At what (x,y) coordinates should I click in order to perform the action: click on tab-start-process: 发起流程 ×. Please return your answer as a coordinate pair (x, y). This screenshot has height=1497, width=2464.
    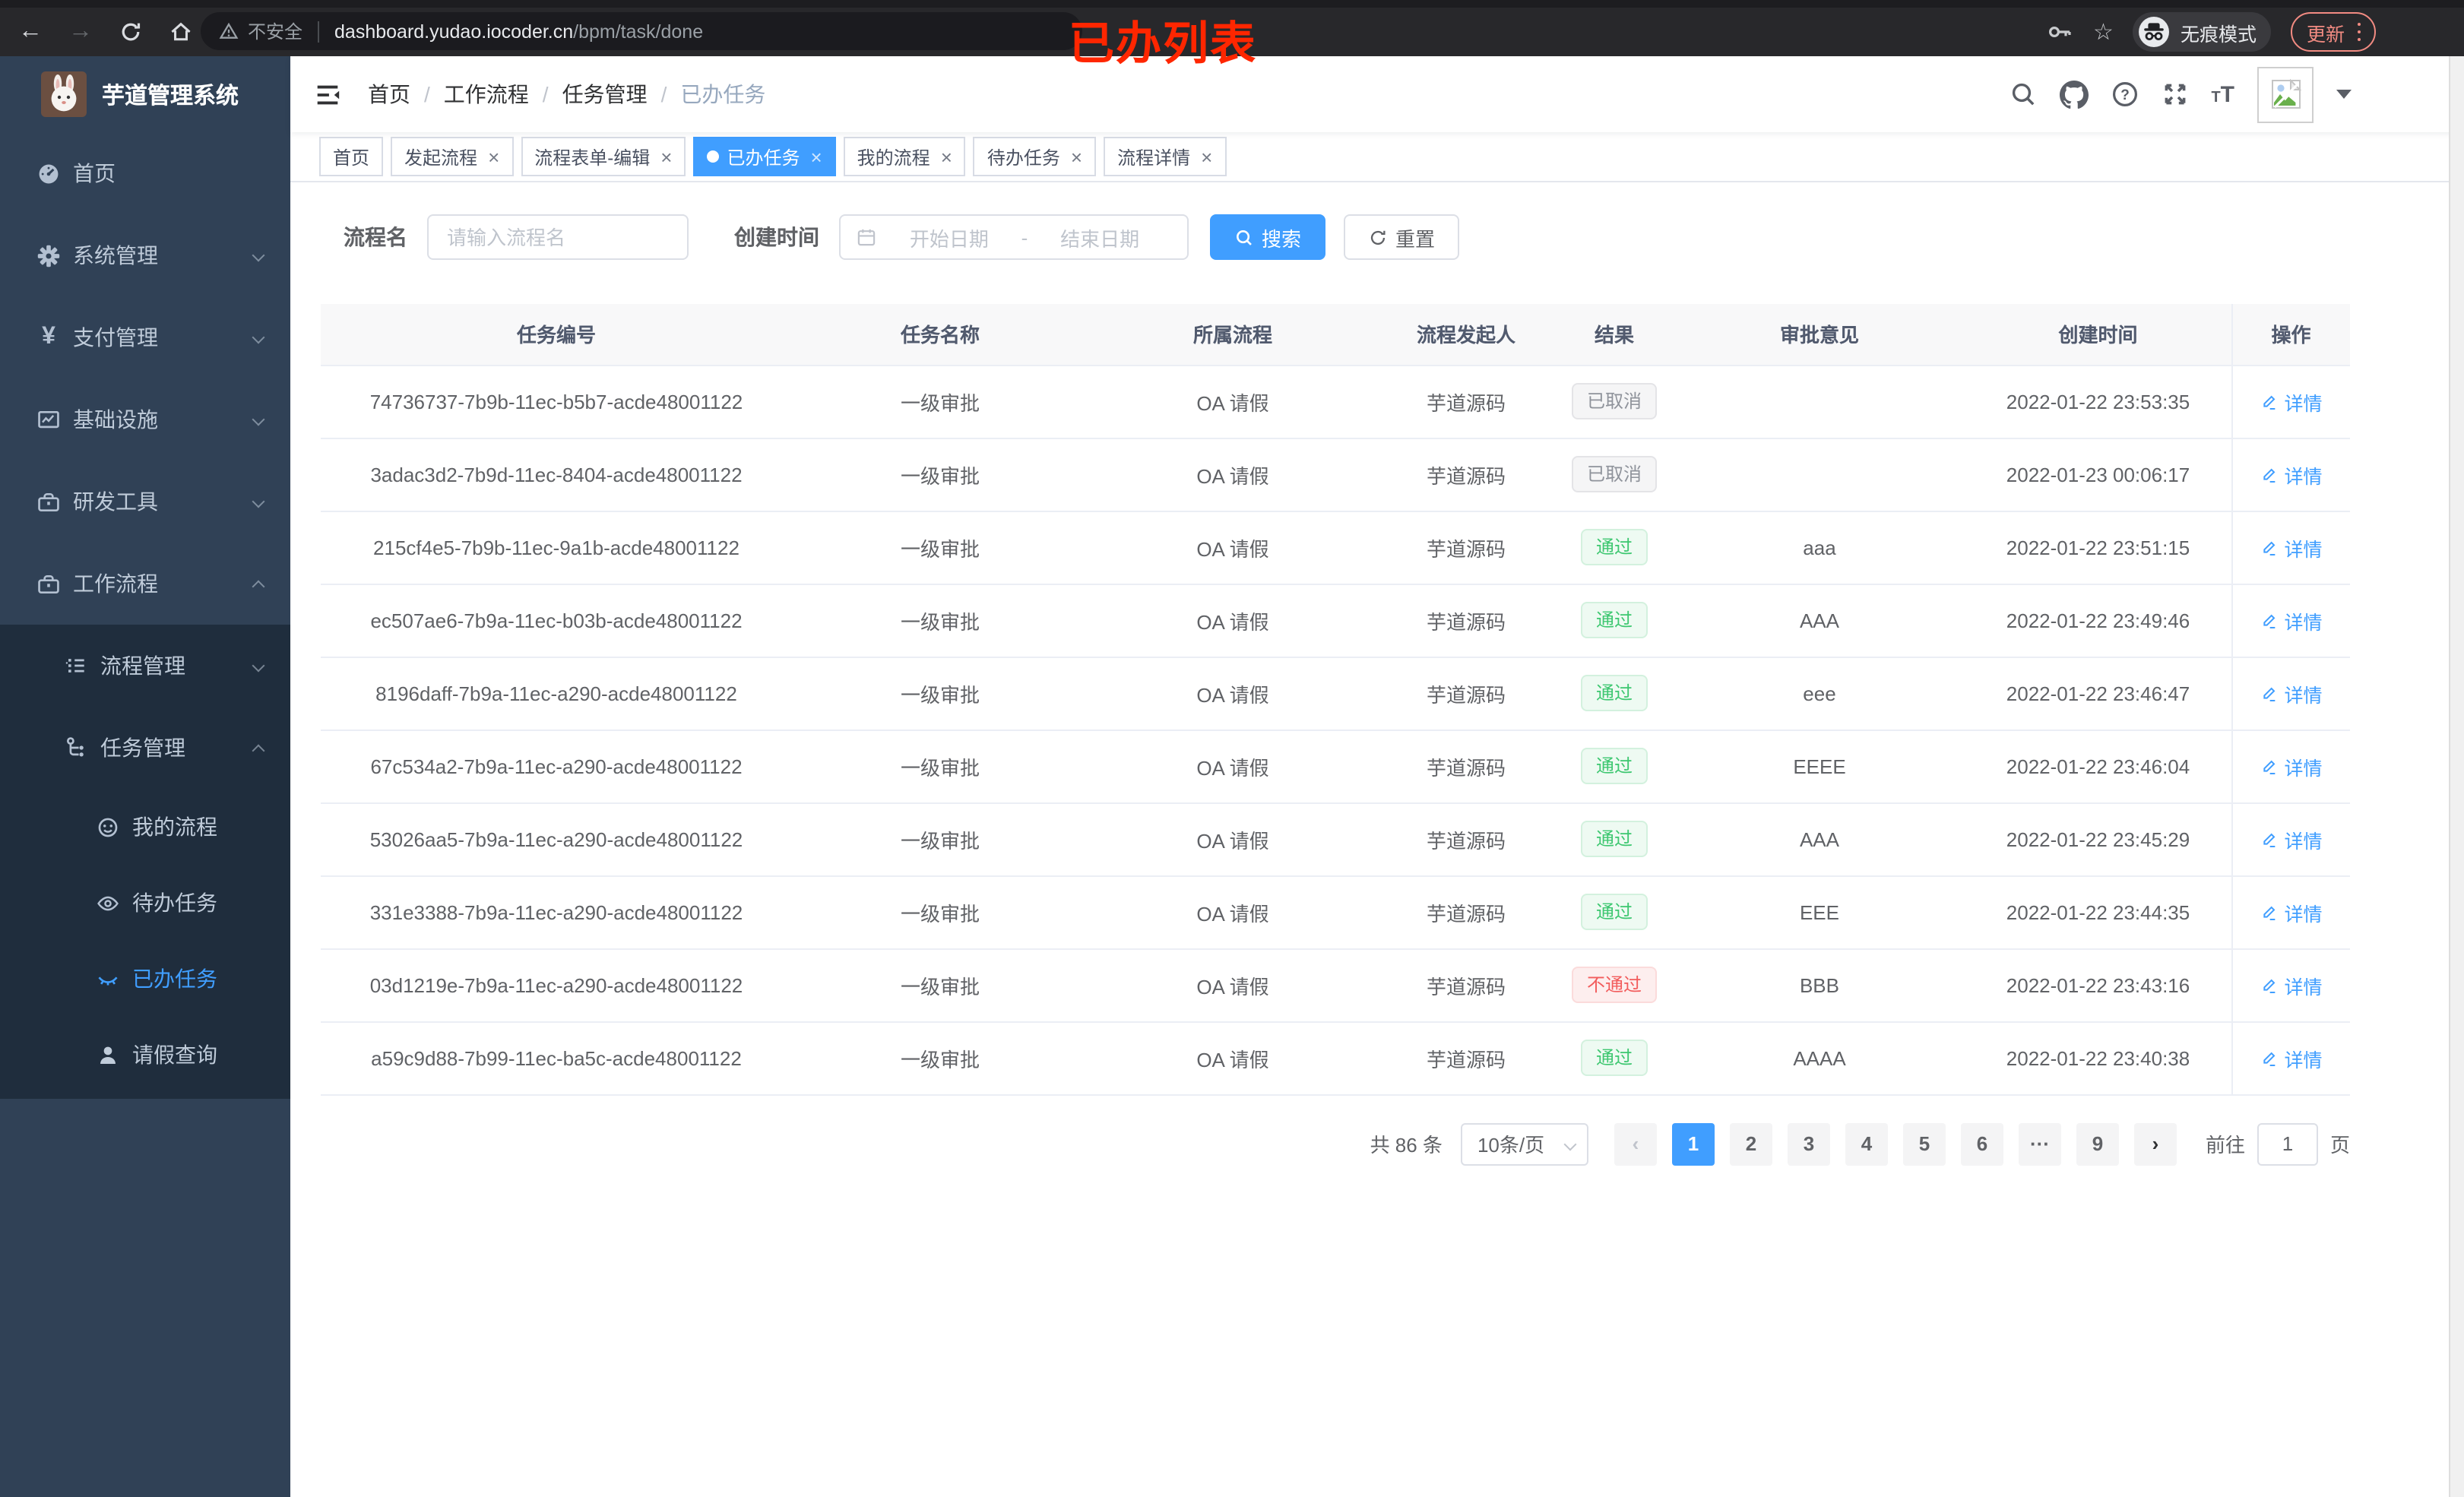
    Looking at the image, I should click on (452, 156).